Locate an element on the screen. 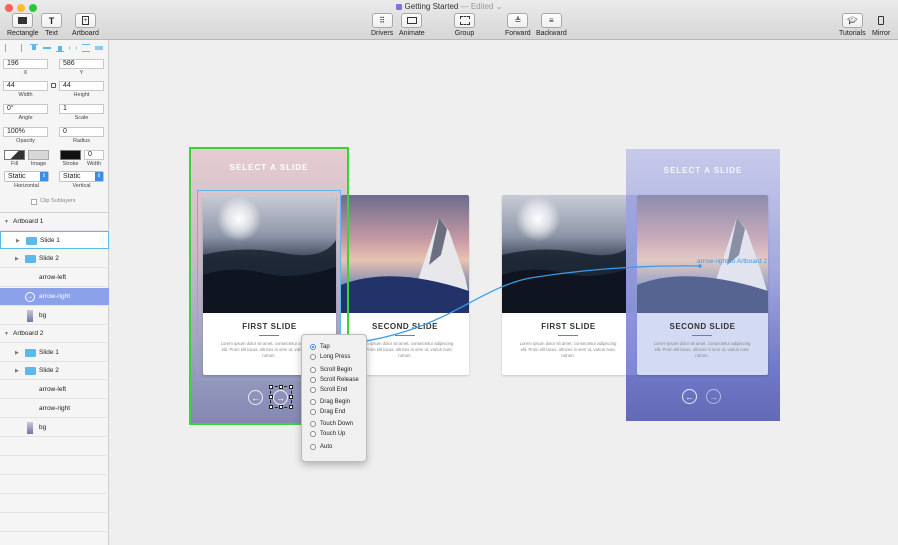 The height and width of the screenshot is (545, 898). distribute-vertical-icon is located at coordinates (86, 48).